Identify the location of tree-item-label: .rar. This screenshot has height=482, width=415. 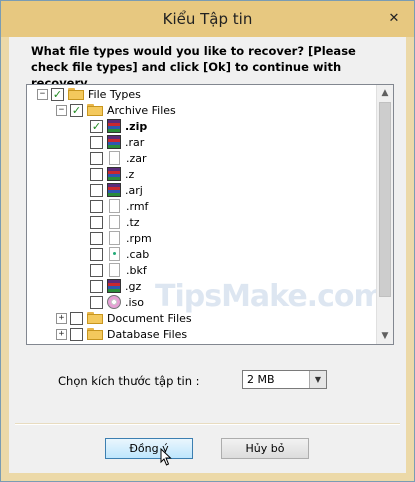
(135, 142).